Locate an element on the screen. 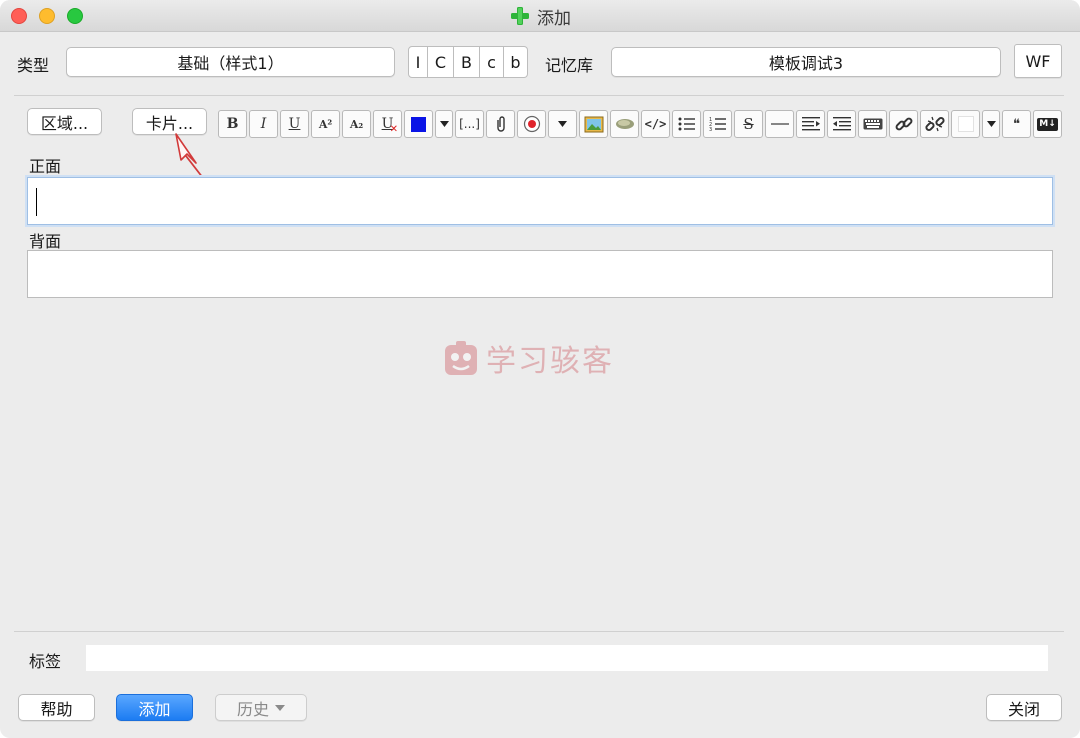 The width and height of the screenshot is (1080, 738). watermark-text: 学习骇客 is located at coordinates (550, 361).